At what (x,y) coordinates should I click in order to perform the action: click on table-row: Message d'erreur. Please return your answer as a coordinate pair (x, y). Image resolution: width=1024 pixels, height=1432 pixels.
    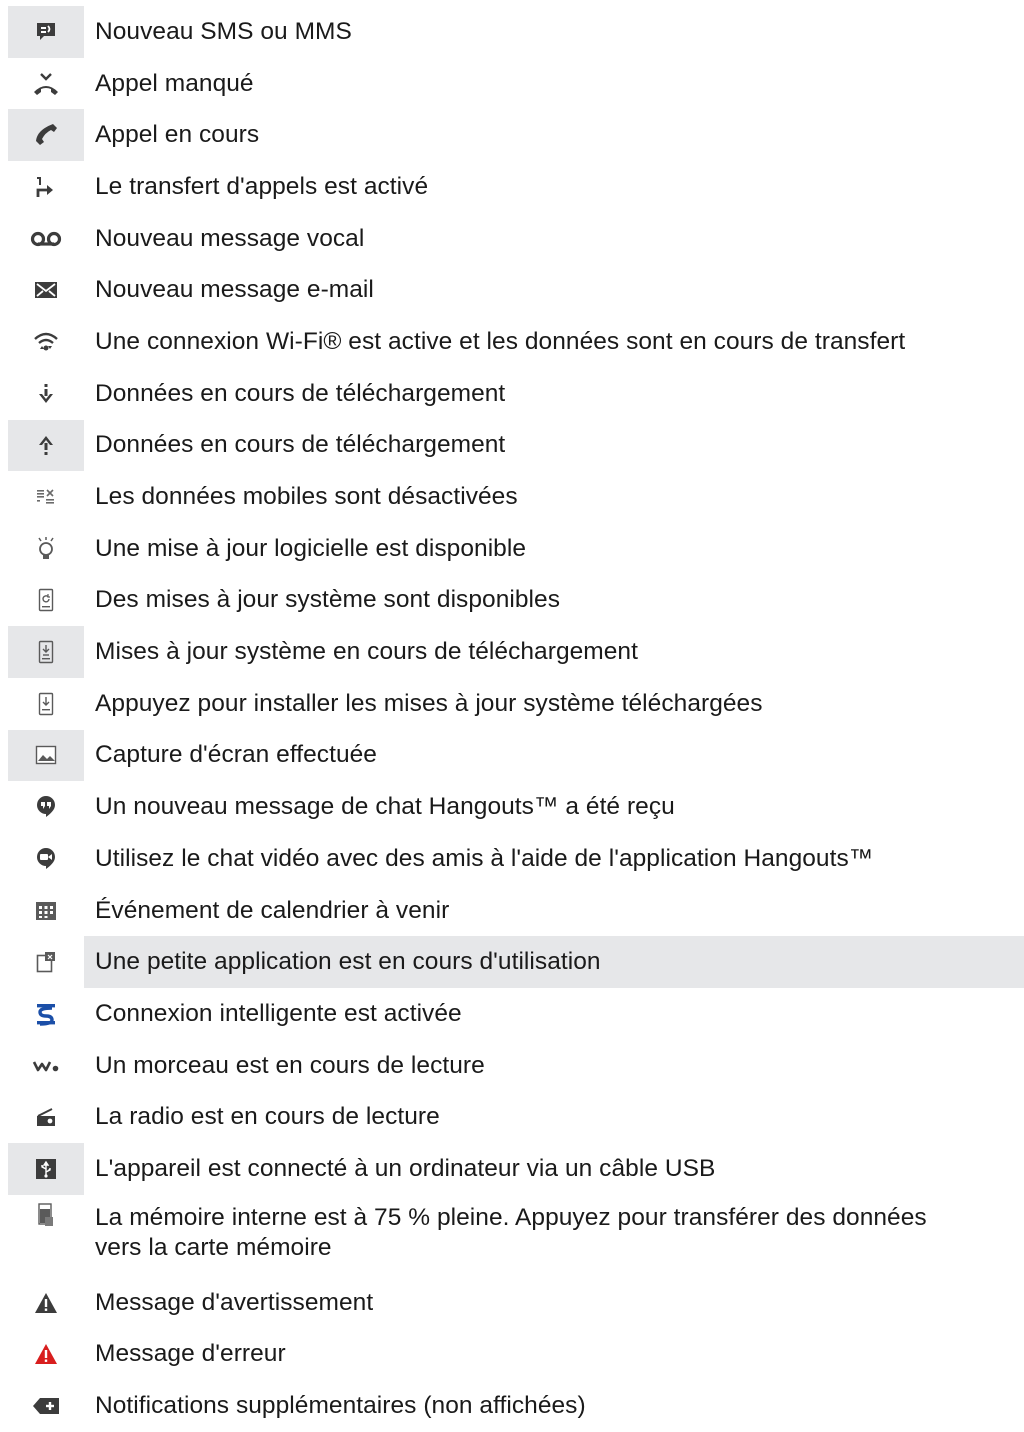
    Looking at the image, I should click on (512, 1355).